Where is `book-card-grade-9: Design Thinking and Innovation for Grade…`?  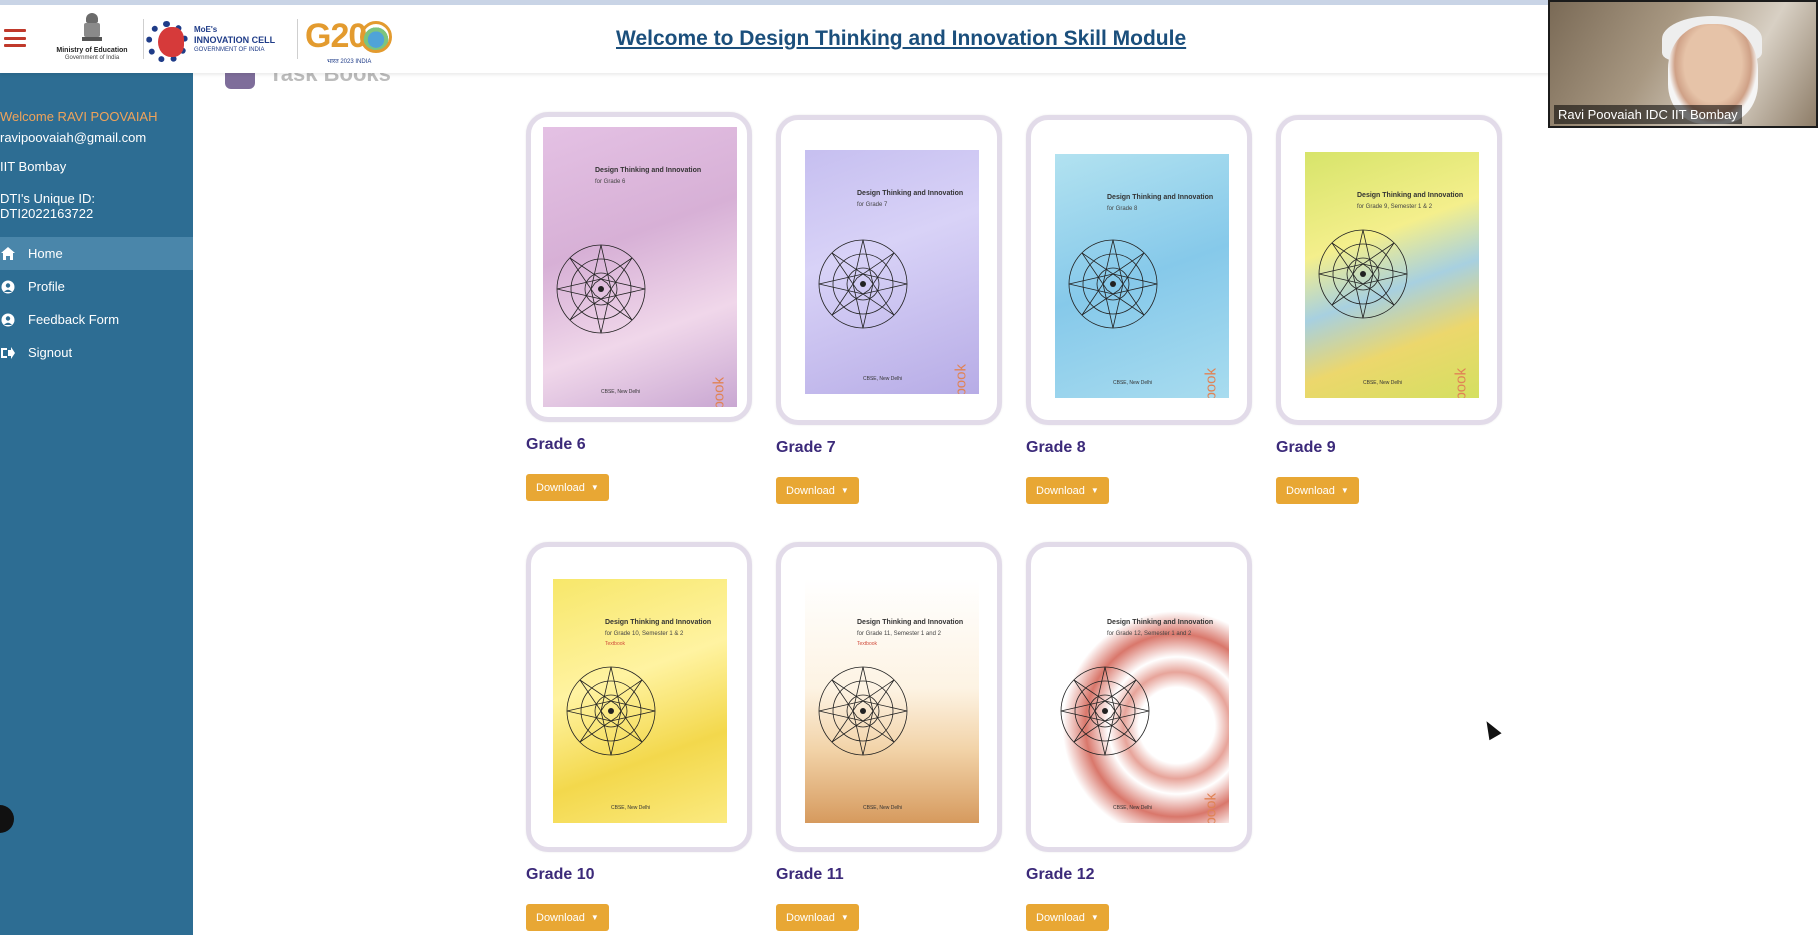
book-card-grade-9: Design Thinking and Innovation for Grade… is located at coordinates (1389, 309).